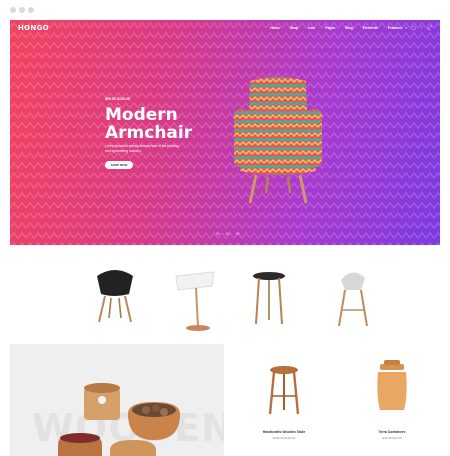 The height and width of the screenshot is (456, 450). Describe the element at coordinates (141, 115) in the screenshot. I see `hero-title-line1: Modern` at that location.